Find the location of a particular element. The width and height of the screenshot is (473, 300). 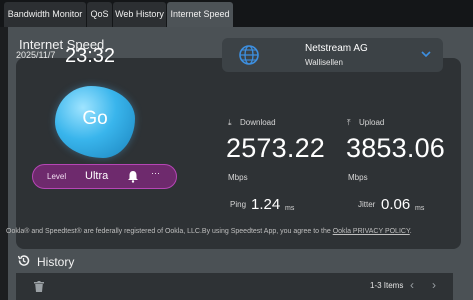

history-icon is located at coordinates (23, 260).